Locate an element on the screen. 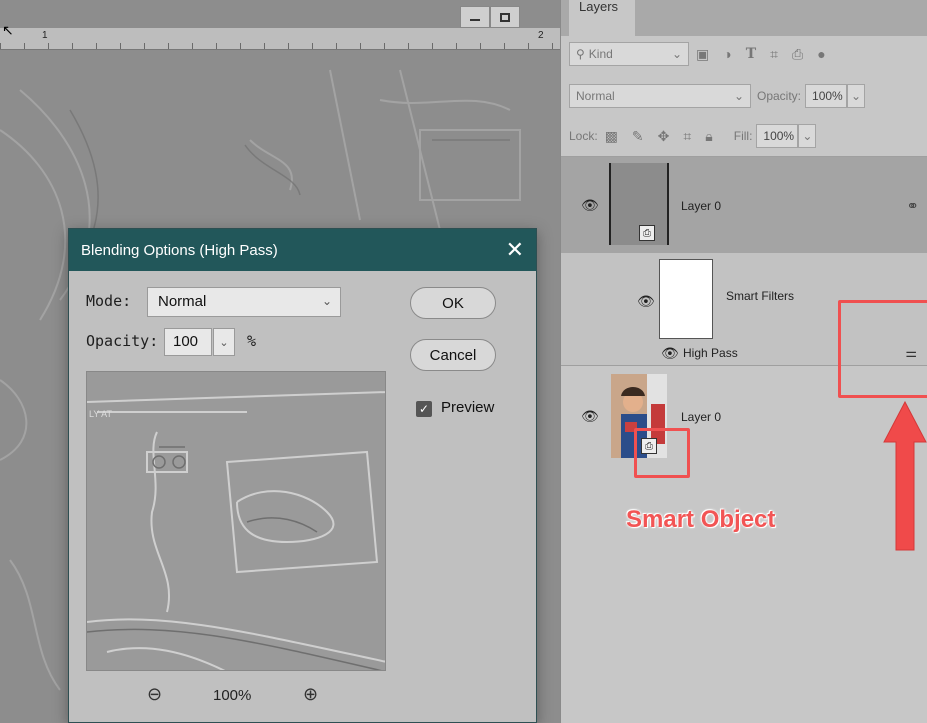 This screenshot has width=927, height=723. preview-label: Preview is located at coordinates (467, 407).